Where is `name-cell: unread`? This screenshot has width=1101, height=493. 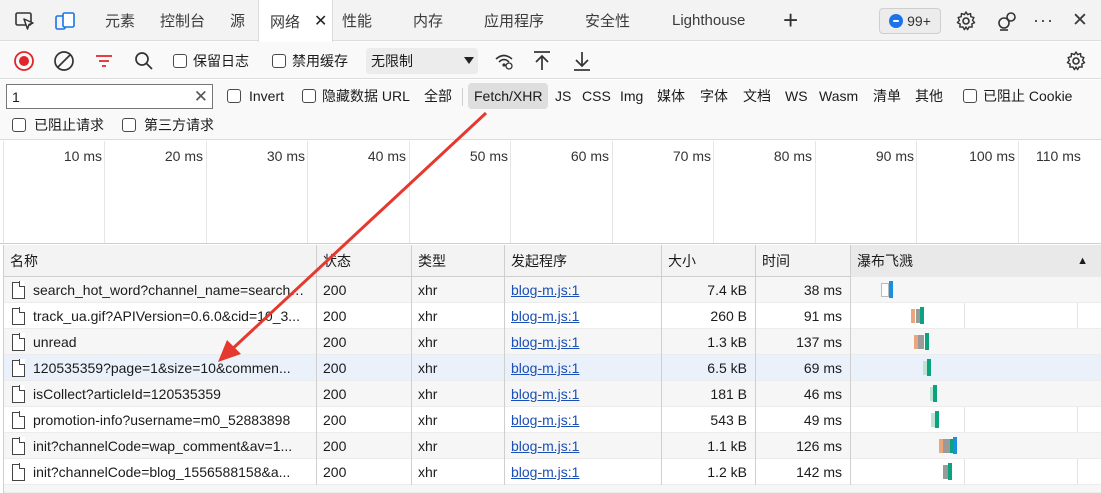 name-cell: unread is located at coordinates (160, 342).